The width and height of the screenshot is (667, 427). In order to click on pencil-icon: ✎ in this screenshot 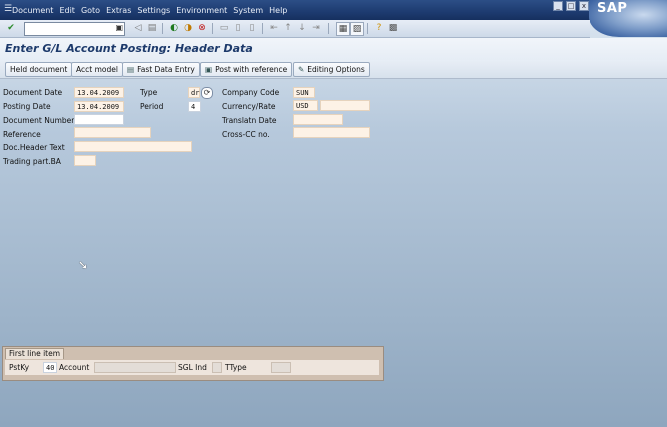, I will do `click(301, 69)`.